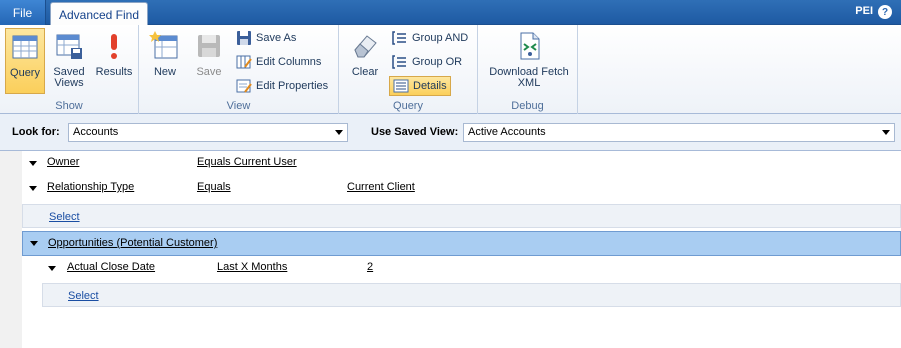  What do you see at coordinates (415, 132) in the screenshot?
I see `saved-view-label: Use Saved View:` at bounding box center [415, 132].